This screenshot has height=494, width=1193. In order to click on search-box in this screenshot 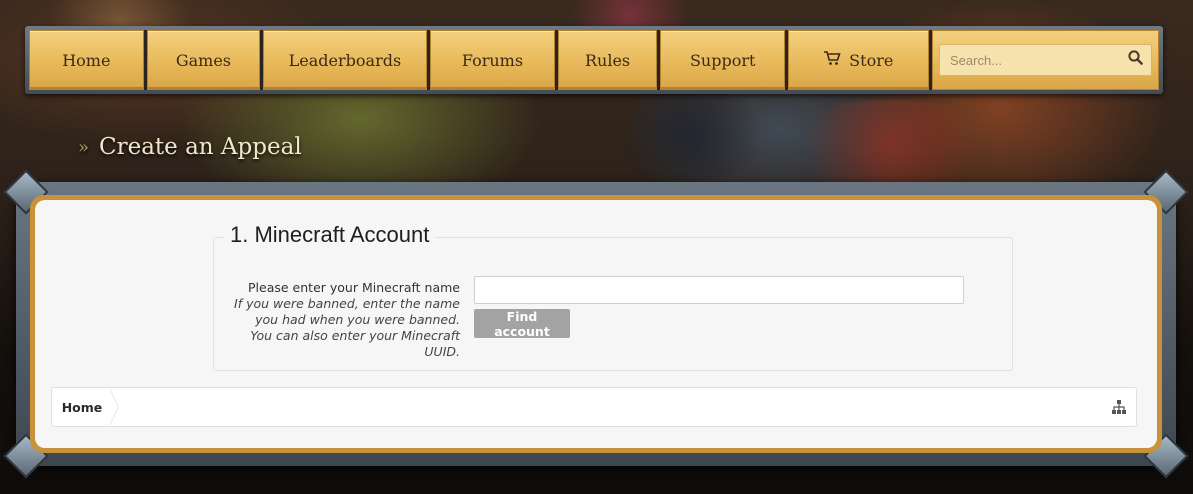, I will do `click(1045, 60)`.